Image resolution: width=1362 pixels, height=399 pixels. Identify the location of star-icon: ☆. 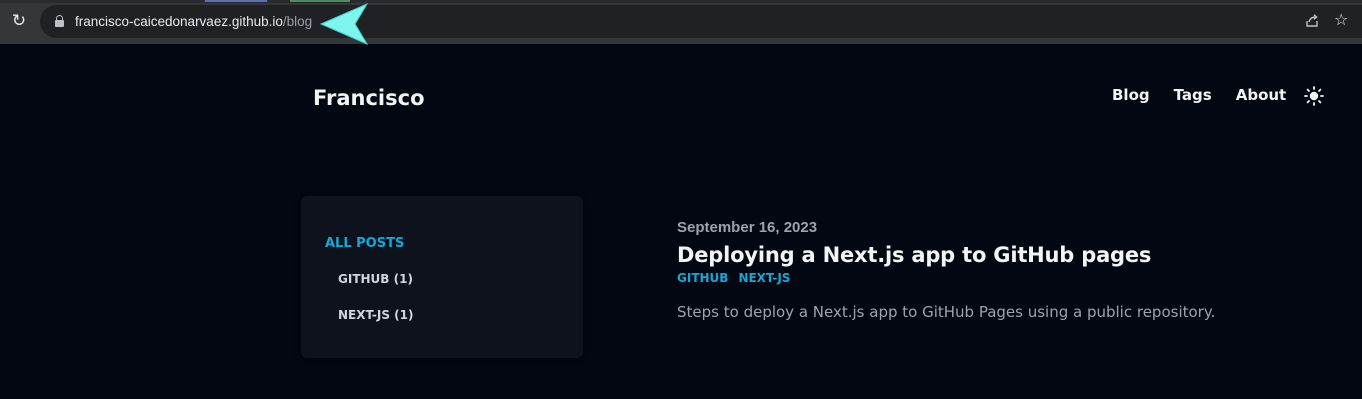
(1341, 20).